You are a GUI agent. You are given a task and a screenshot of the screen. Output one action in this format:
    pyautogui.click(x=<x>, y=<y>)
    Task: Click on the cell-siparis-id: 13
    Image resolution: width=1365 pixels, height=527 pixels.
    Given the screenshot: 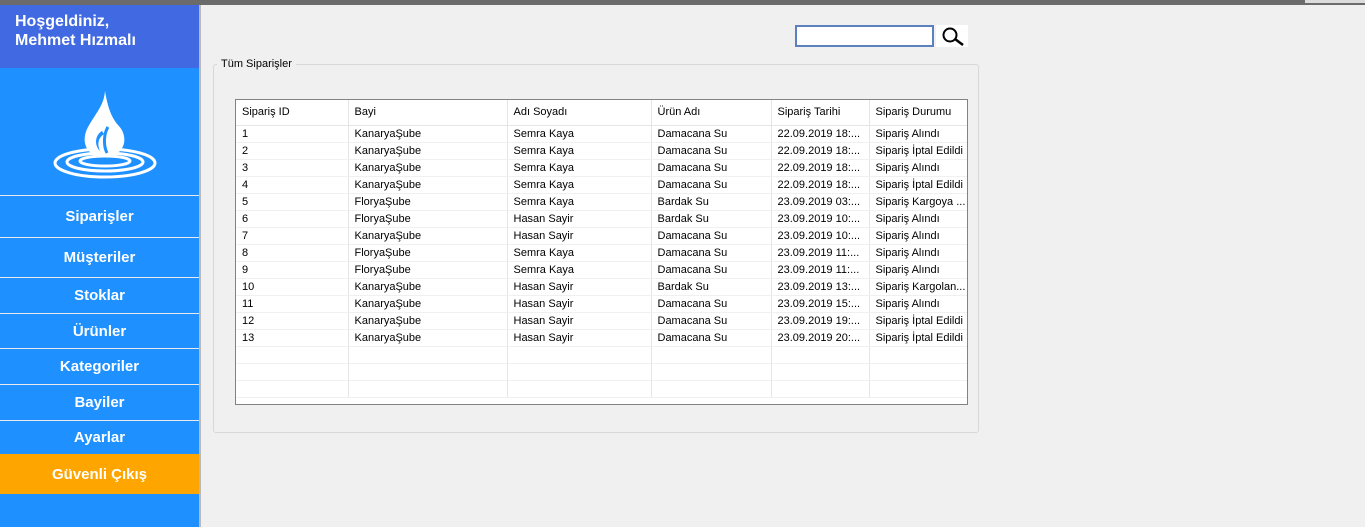 What is the action you would take?
    pyautogui.click(x=292, y=338)
    